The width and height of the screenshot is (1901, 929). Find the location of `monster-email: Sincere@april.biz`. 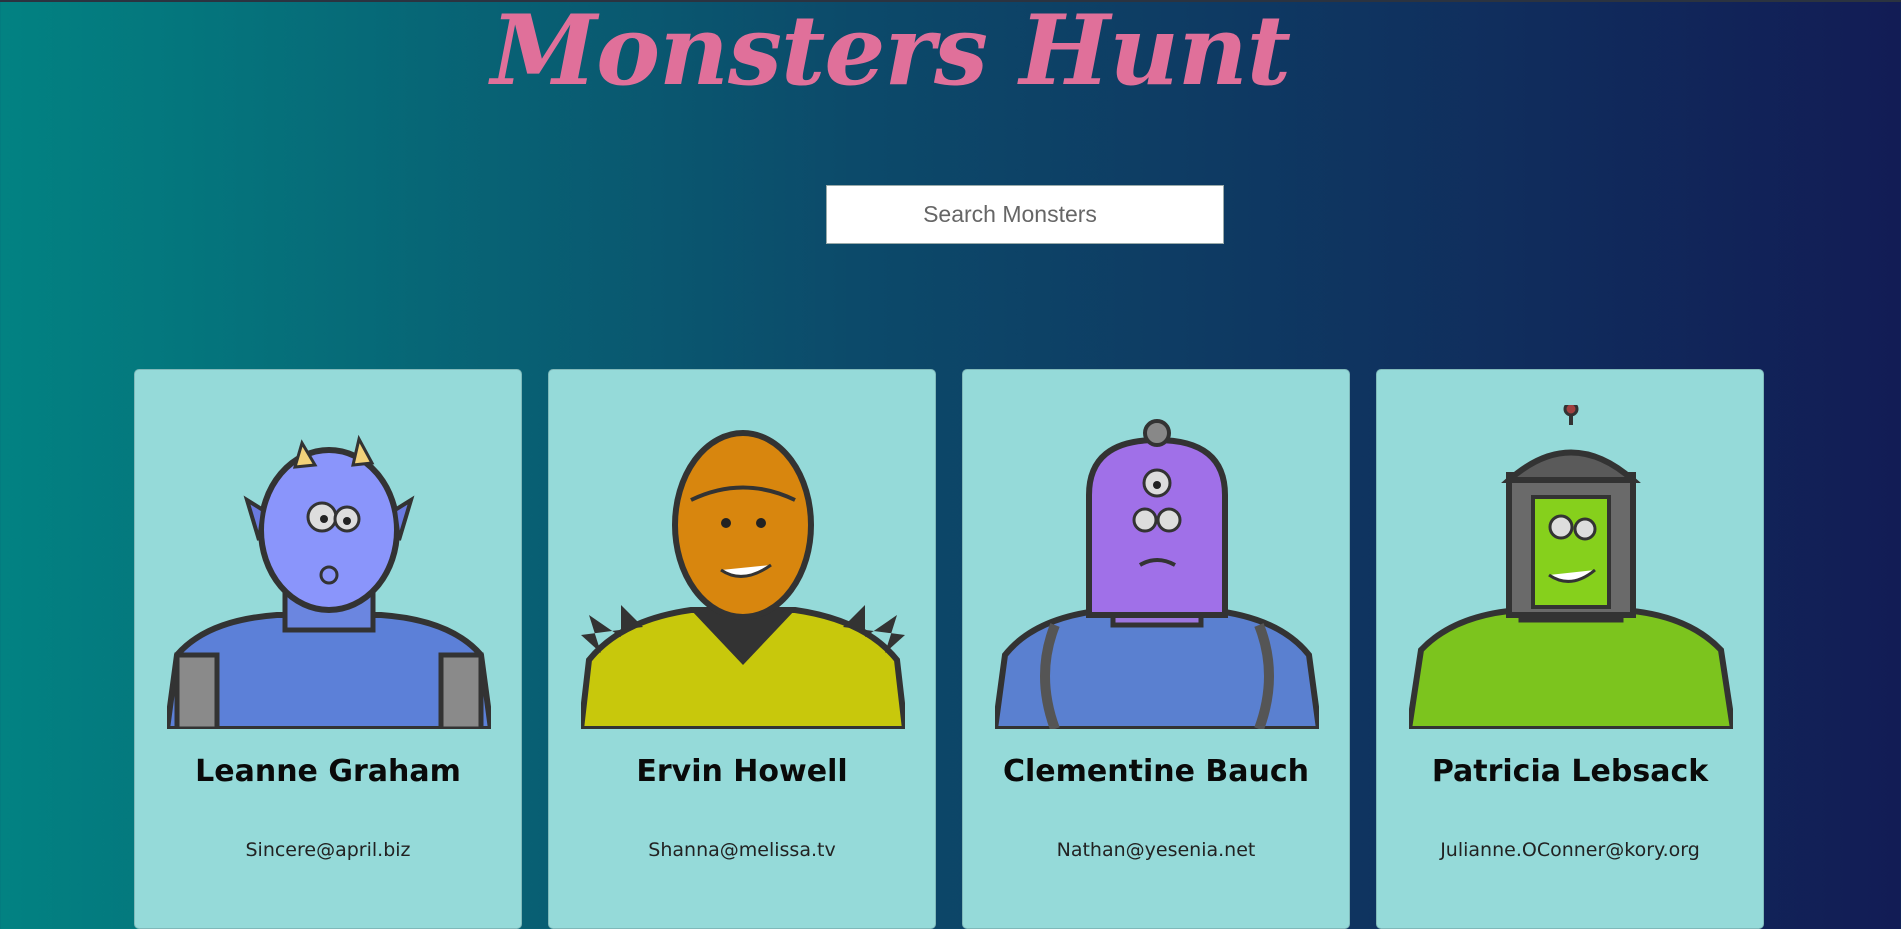

monster-email: Sincere@april.biz is located at coordinates (328, 850).